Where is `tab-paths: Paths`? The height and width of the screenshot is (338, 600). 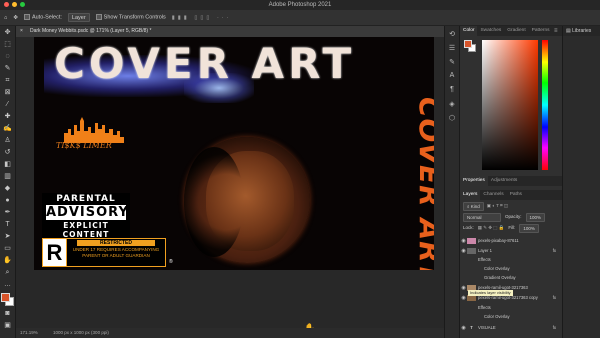 tab-paths: Paths is located at coordinates (516, 195).